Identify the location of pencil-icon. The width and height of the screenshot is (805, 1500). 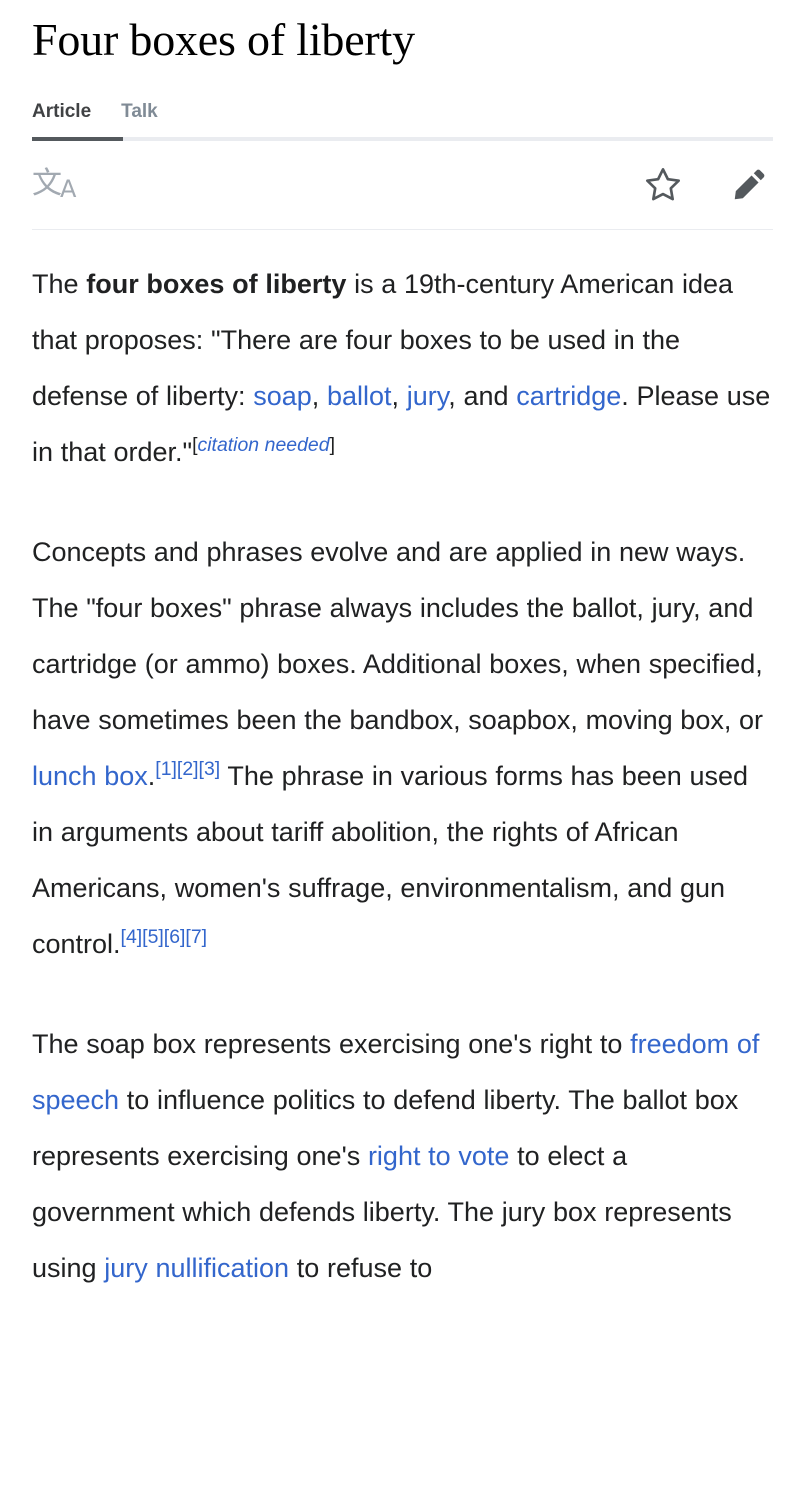
(749, 184).